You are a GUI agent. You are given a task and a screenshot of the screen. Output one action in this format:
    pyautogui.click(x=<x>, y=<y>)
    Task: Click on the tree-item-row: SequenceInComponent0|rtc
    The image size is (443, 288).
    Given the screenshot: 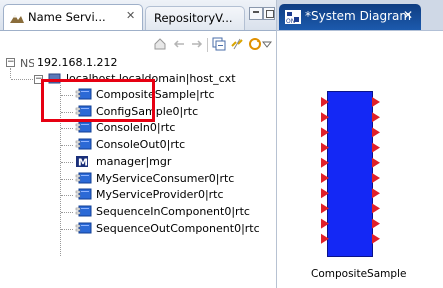 What is the action you would take?
    pyautogui.click(x=138, y=212)
    